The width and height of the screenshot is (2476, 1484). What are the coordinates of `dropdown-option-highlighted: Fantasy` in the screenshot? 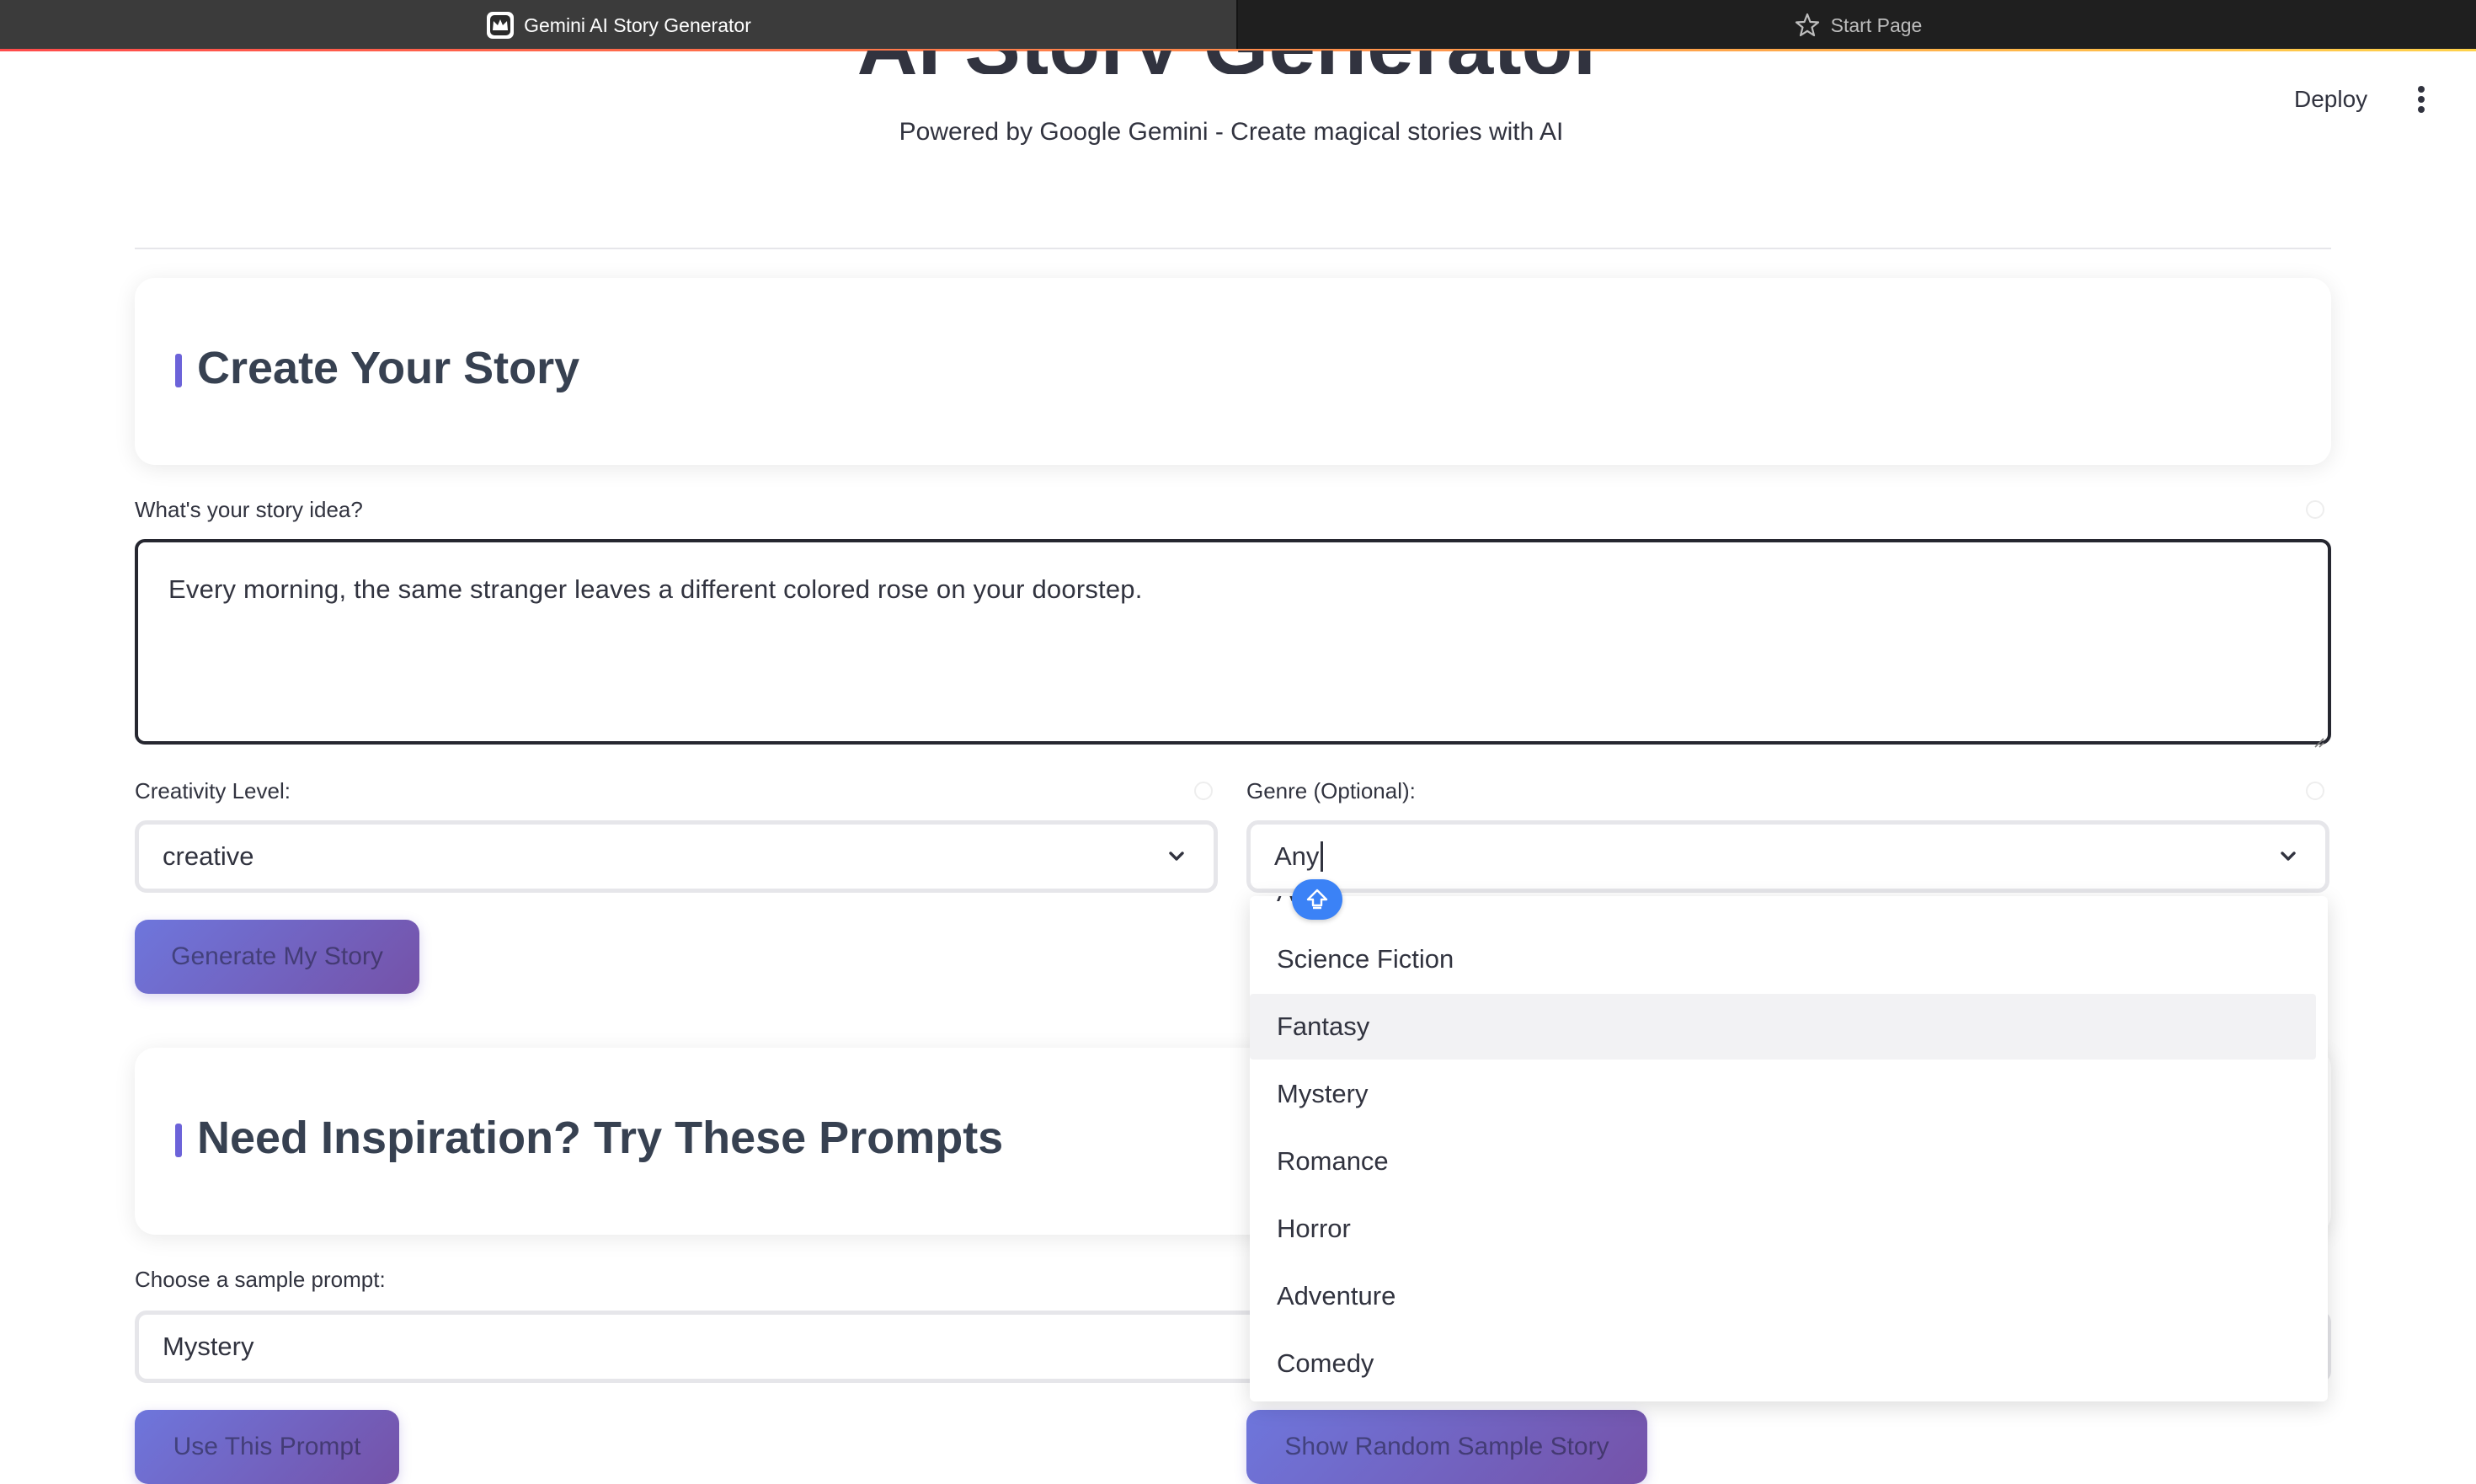 It's located at (1783, 1027).